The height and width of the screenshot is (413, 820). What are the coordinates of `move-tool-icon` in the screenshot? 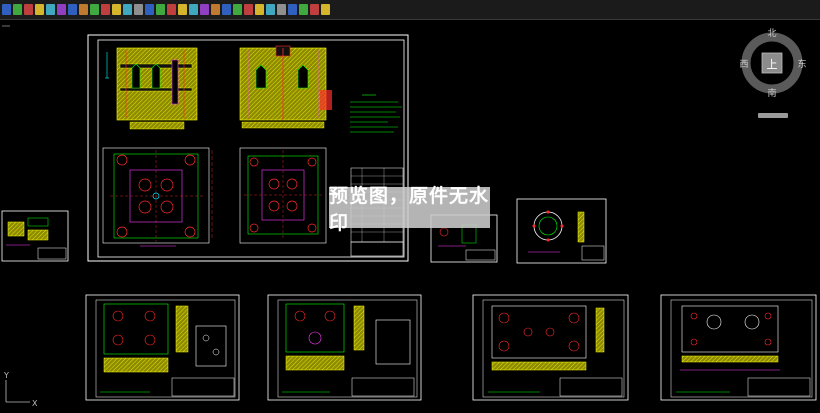 It's located at (83, 9).